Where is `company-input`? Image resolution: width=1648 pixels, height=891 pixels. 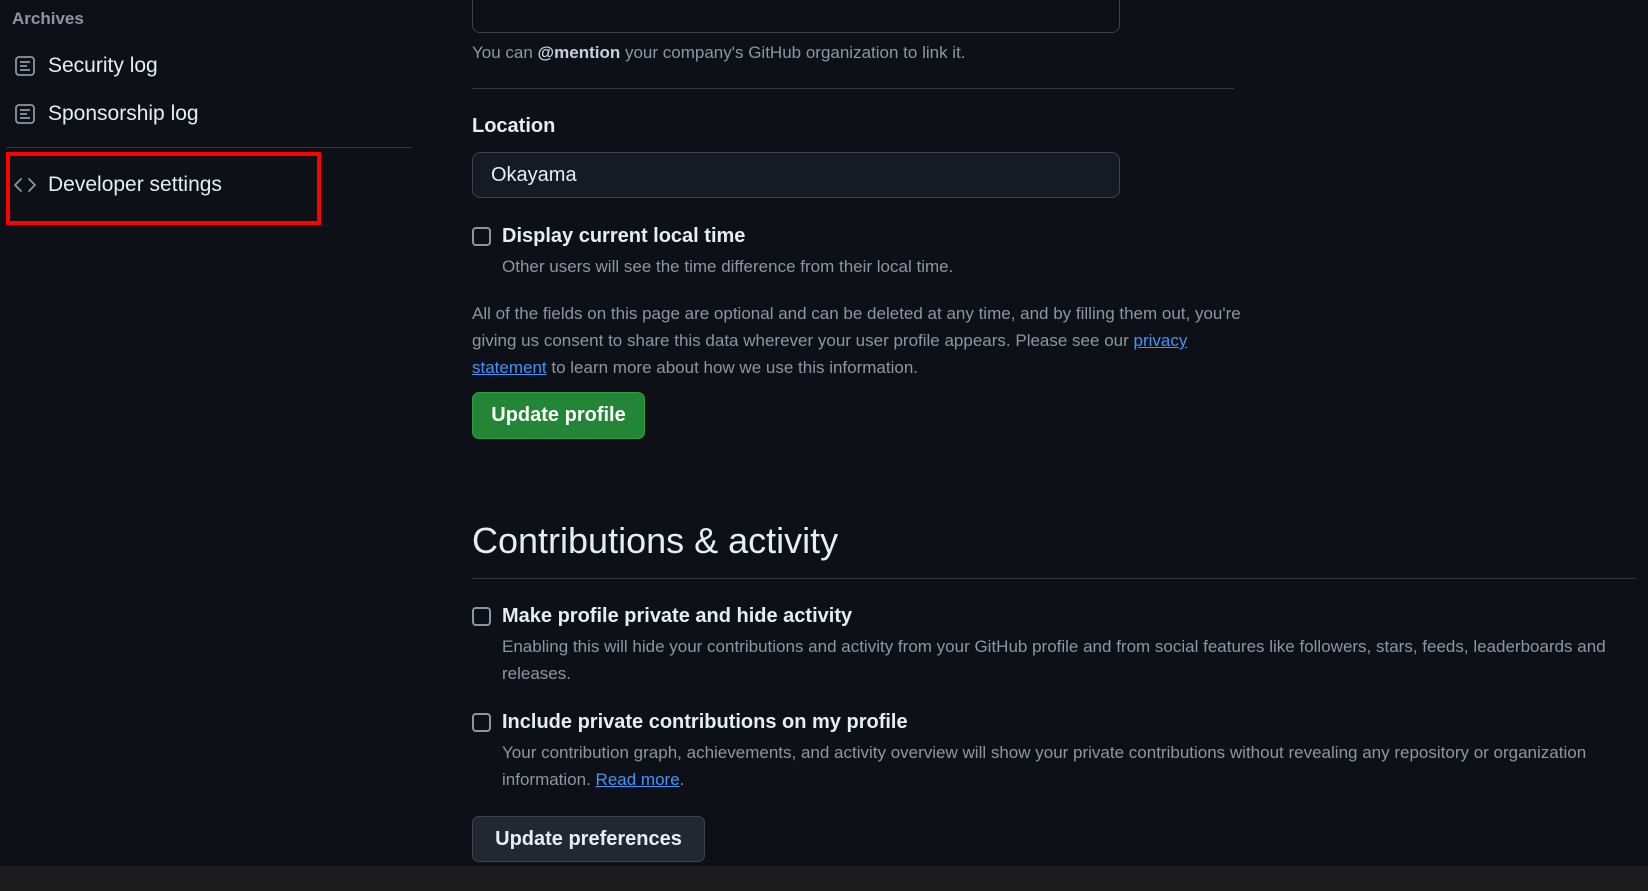 company-input is located at coordinates (796, 16).